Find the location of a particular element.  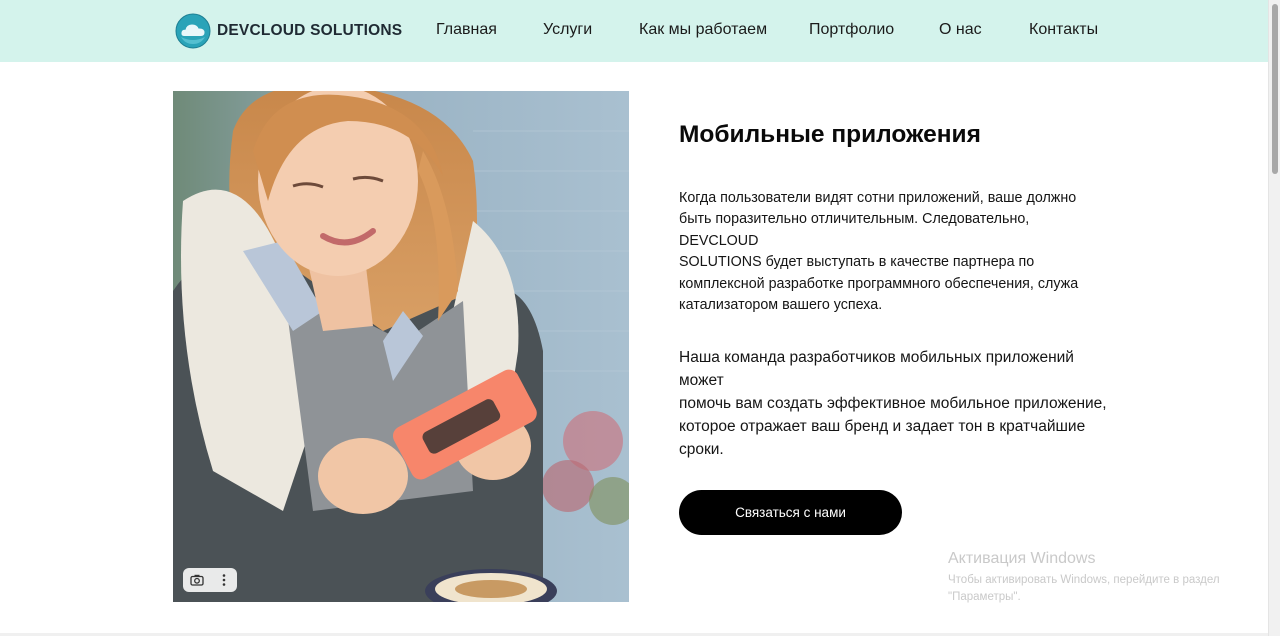

nav-item-home: Главная is located at coordinates (466, 30).